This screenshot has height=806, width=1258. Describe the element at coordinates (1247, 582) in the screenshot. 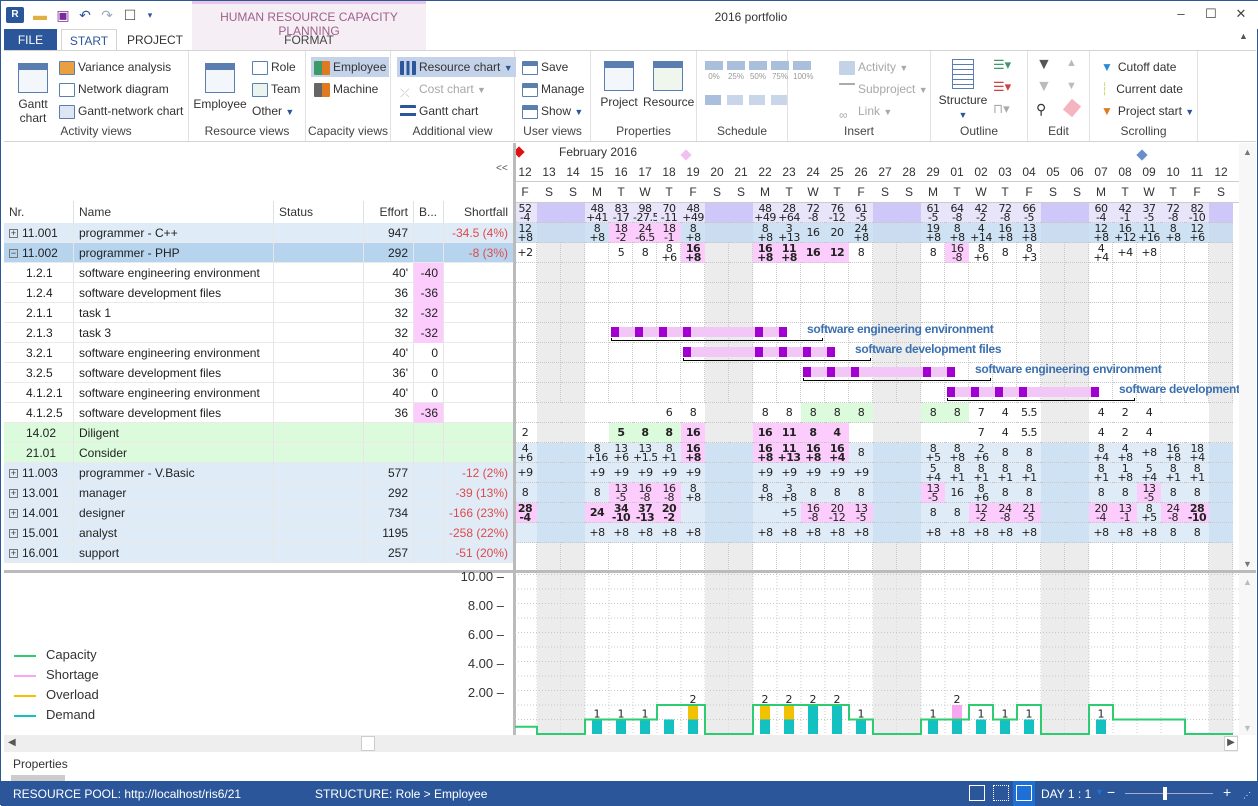

I see `scroll-up-icon: ▲` at that location.